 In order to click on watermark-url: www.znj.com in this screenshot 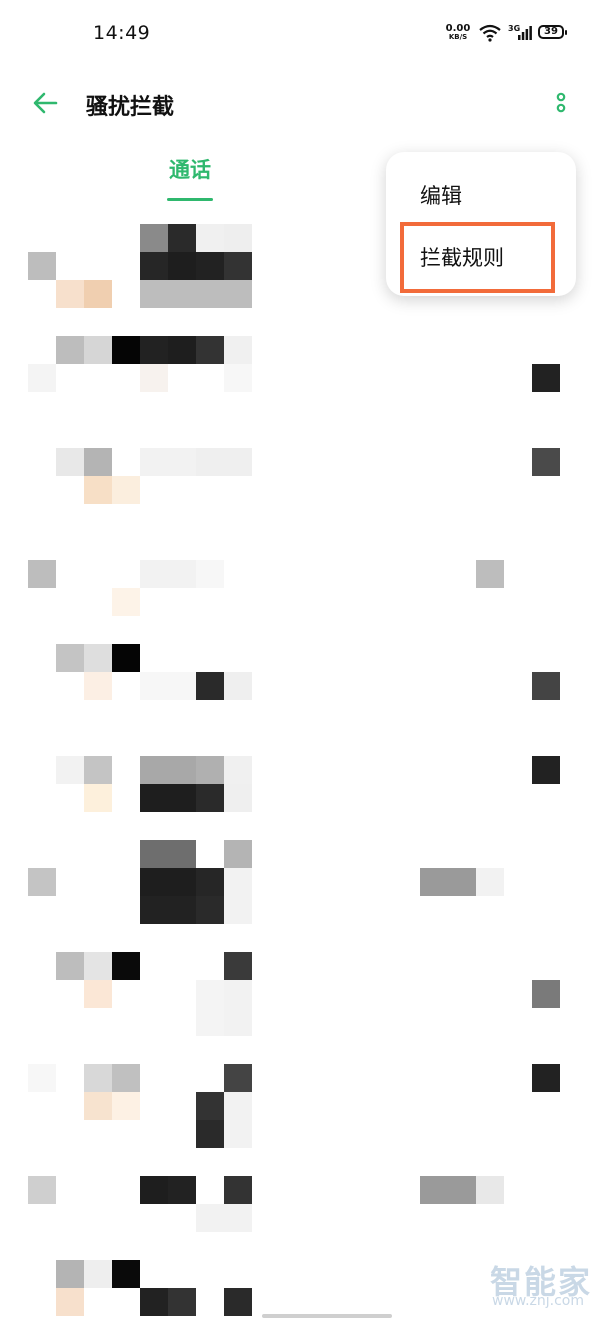, I will do `click(538, 1301)`.